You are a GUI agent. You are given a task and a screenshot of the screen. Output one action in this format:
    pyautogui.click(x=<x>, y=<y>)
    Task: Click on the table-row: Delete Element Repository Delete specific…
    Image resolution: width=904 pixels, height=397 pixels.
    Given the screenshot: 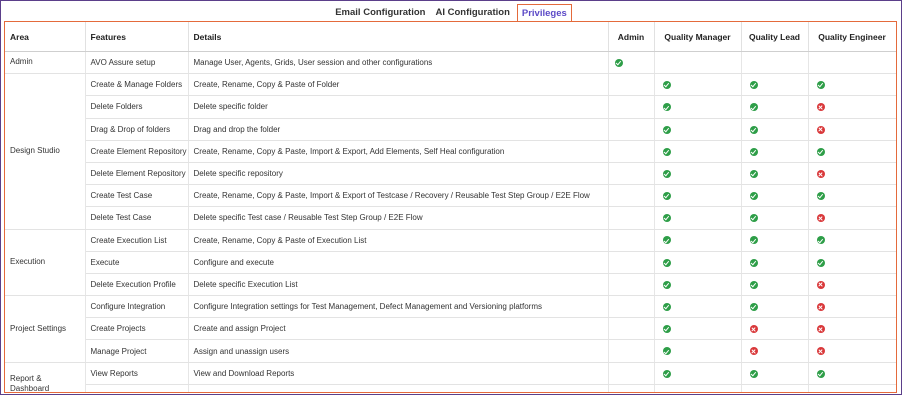 What is the action you would take?
    pyautogui.click(x=450, y=174)
    